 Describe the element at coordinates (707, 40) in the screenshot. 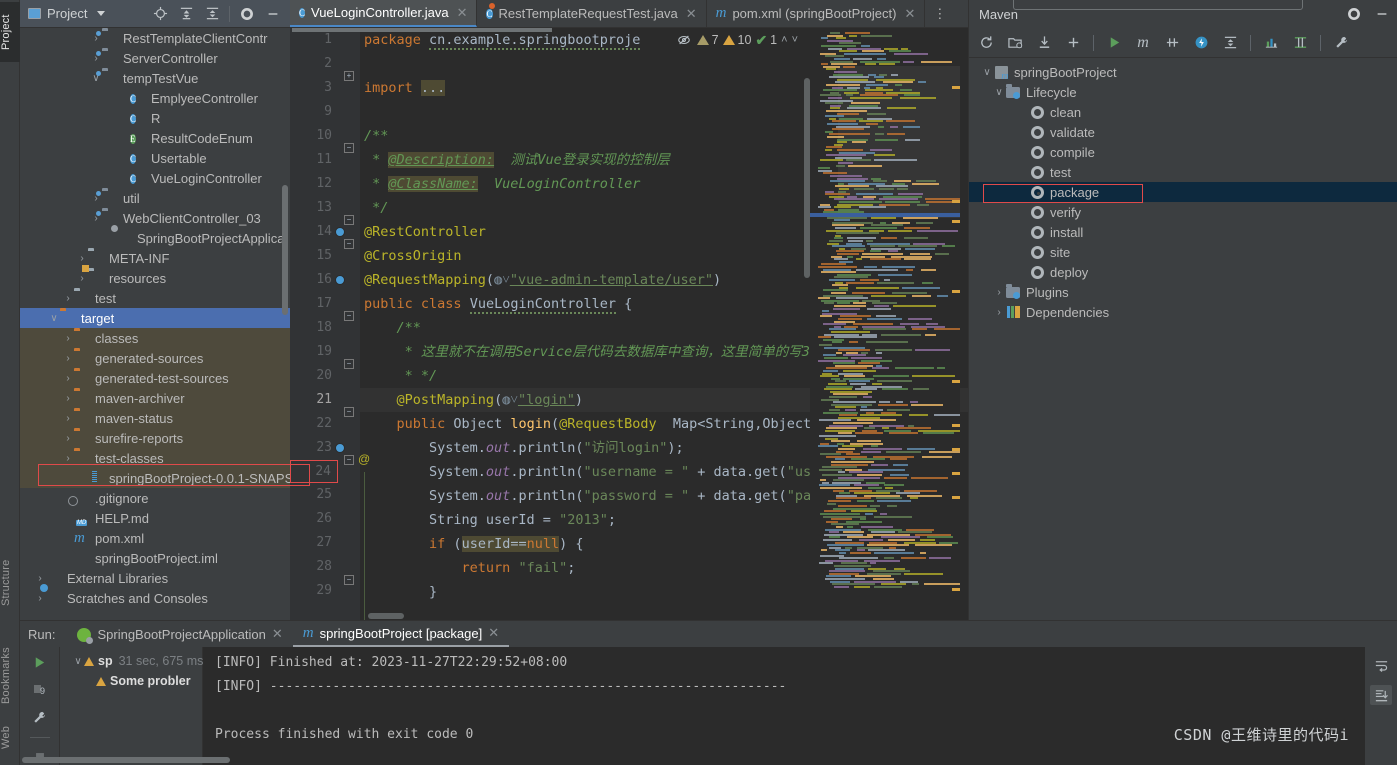

I see `weak-warning-count-group: 7` at that location.